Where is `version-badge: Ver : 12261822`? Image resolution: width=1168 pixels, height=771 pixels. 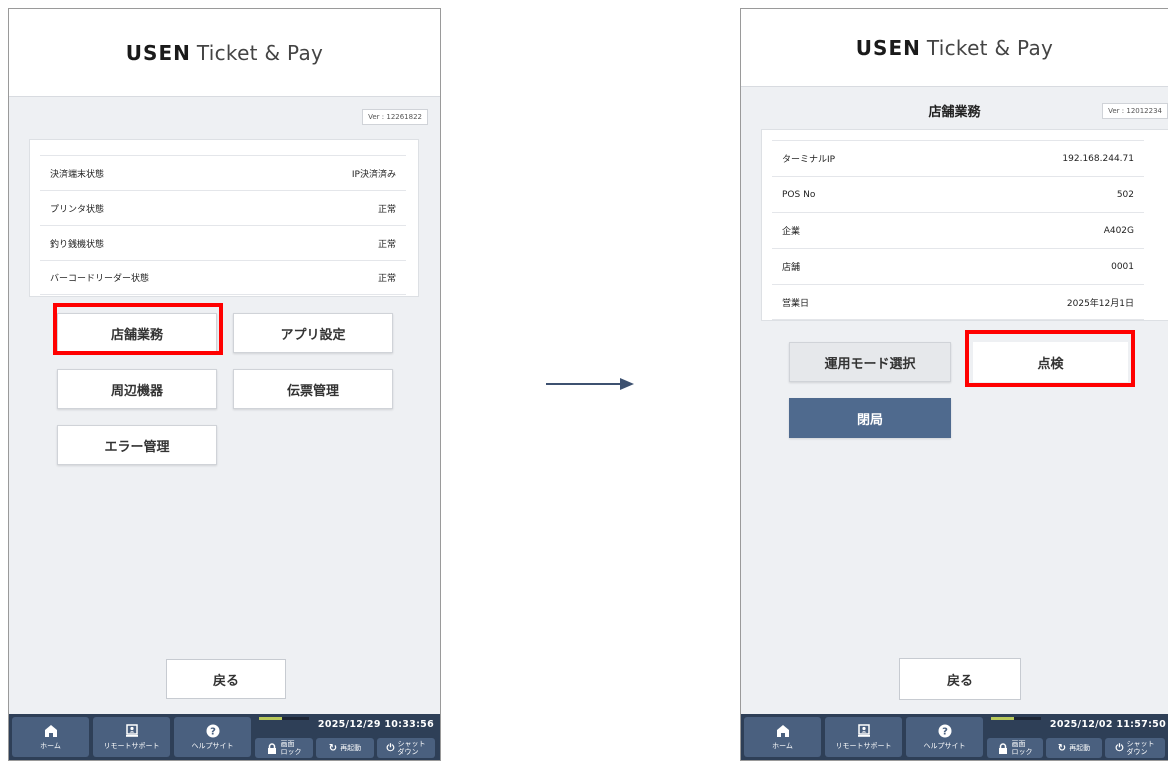
version-badge: Ver : 12261822 is located at coordinates (395, 117).